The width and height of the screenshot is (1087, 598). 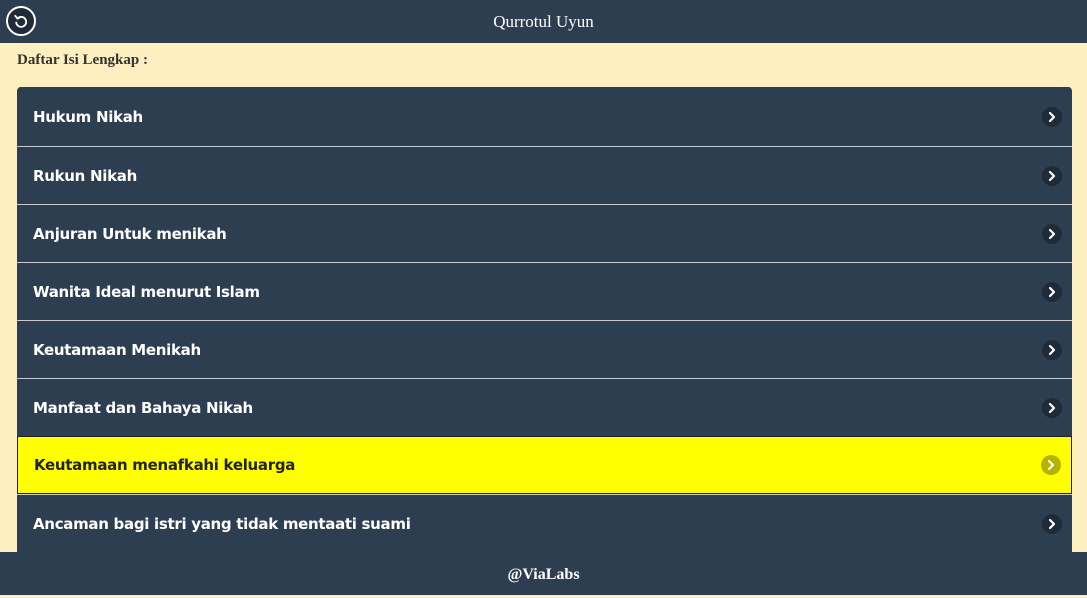 I want to click on list-item: Keutamaan Menikah, so click(x=544, y=349).